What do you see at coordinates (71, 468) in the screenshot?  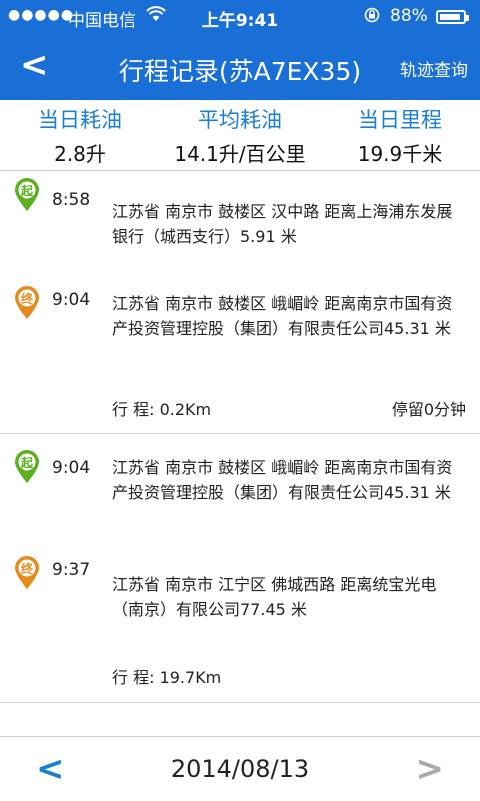 I see `start-time: 9:04` at bounding box center [71, 468].